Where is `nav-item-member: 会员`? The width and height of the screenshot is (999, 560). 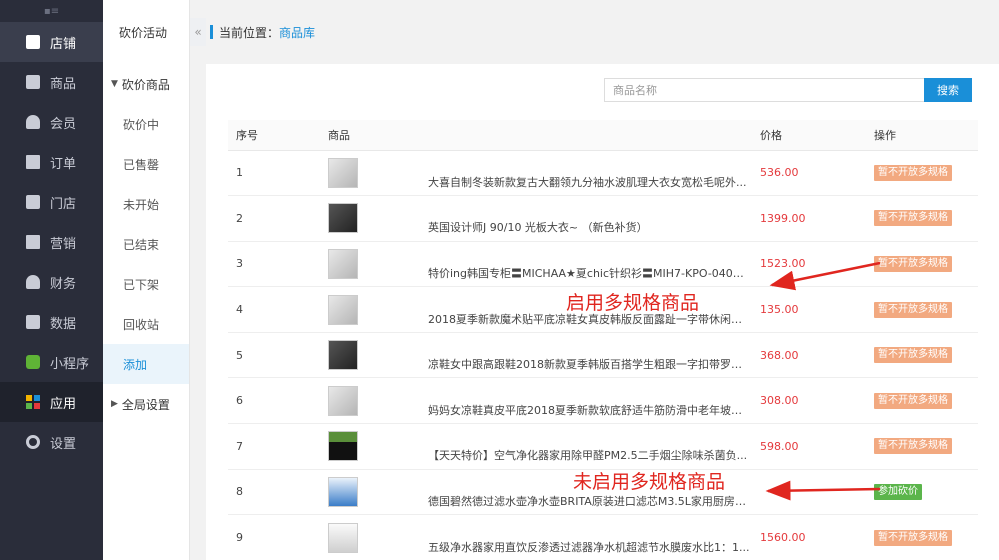 nav-item-member: 会员 is located at coordinates (51, 122).